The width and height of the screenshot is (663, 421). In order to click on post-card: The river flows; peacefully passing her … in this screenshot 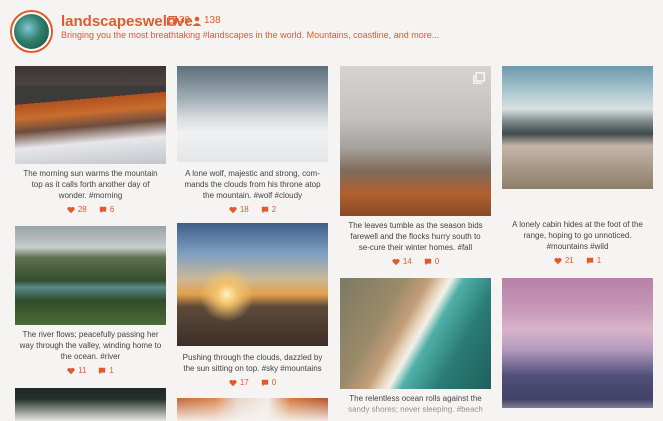, I will do `click(90, 300)`.